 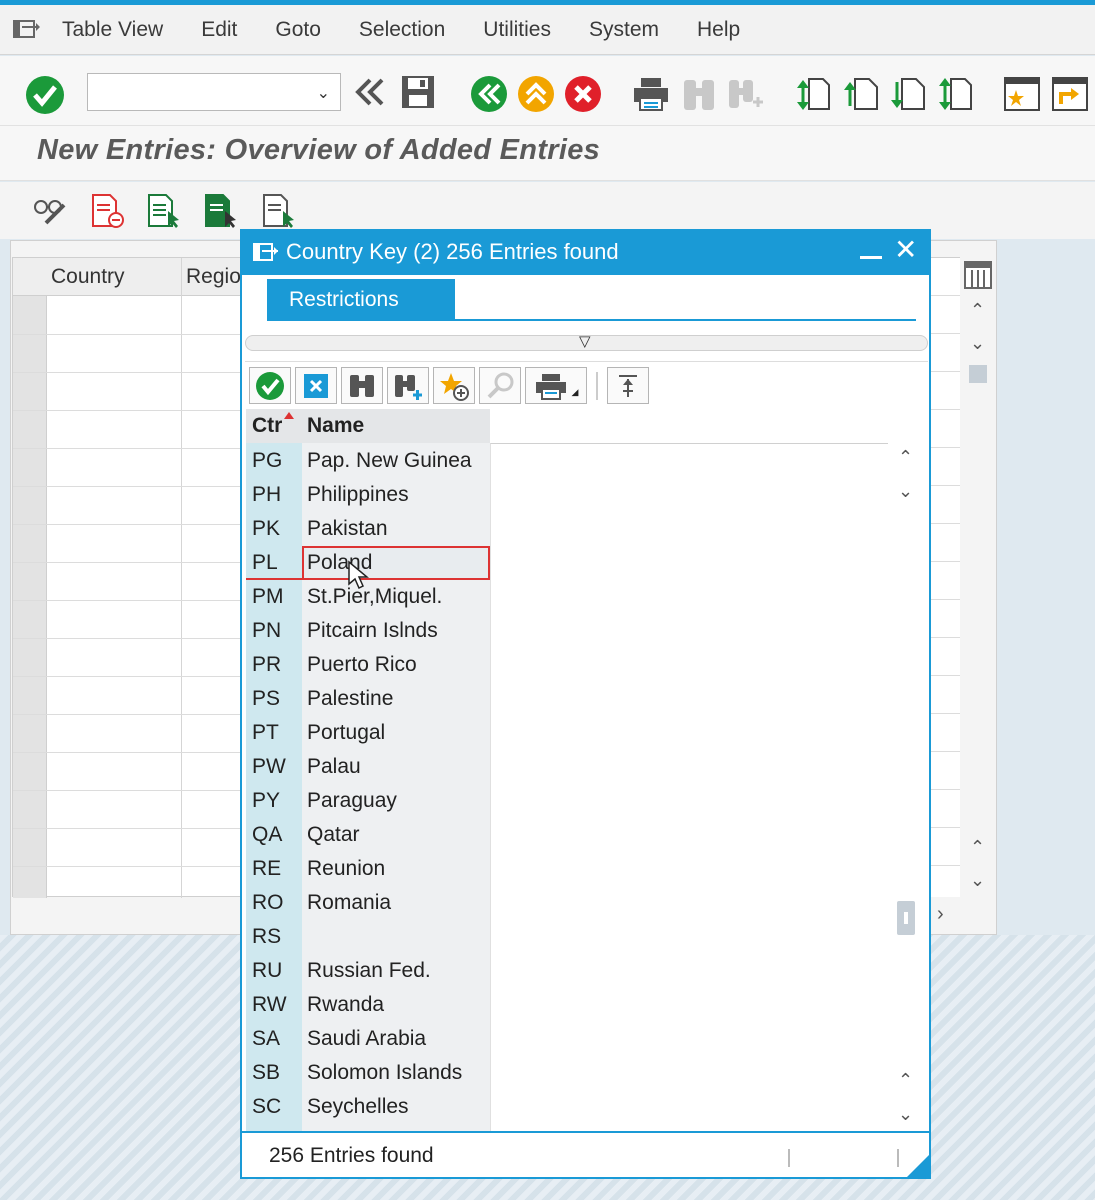 I want to click on technical-info-button, so click(x=500, y=385).